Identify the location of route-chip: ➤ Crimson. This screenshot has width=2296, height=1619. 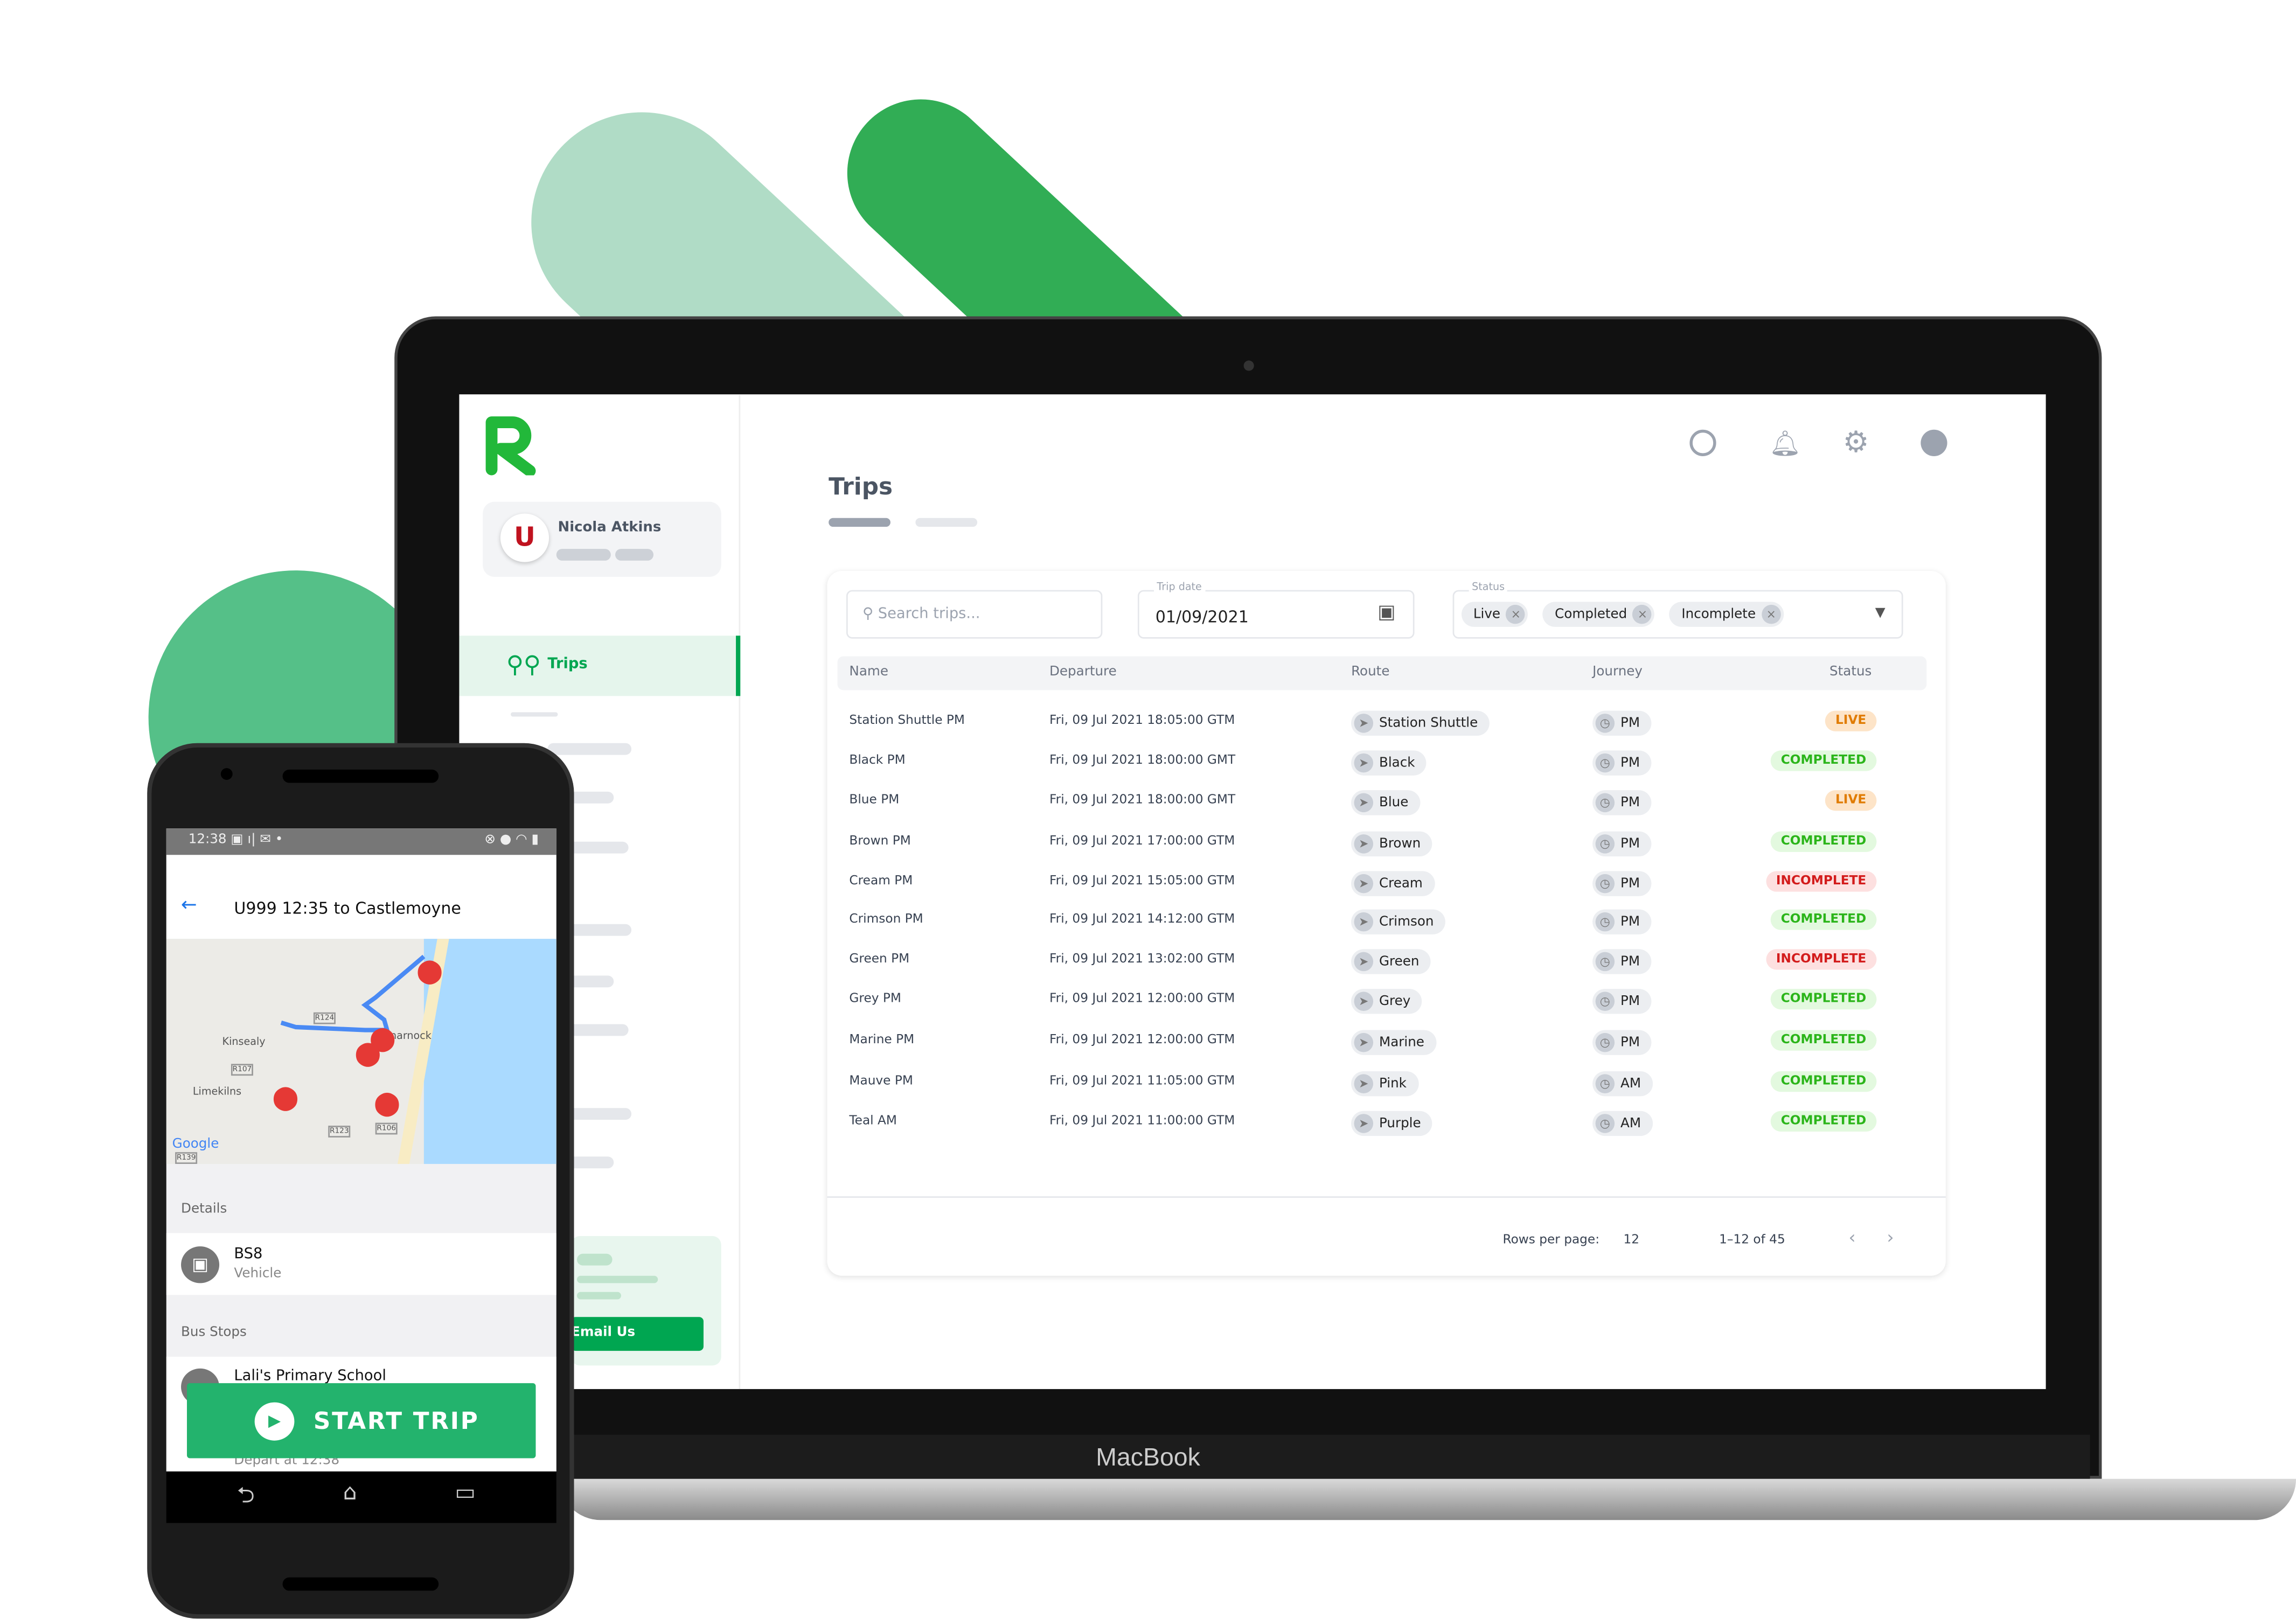
(1398, 921).